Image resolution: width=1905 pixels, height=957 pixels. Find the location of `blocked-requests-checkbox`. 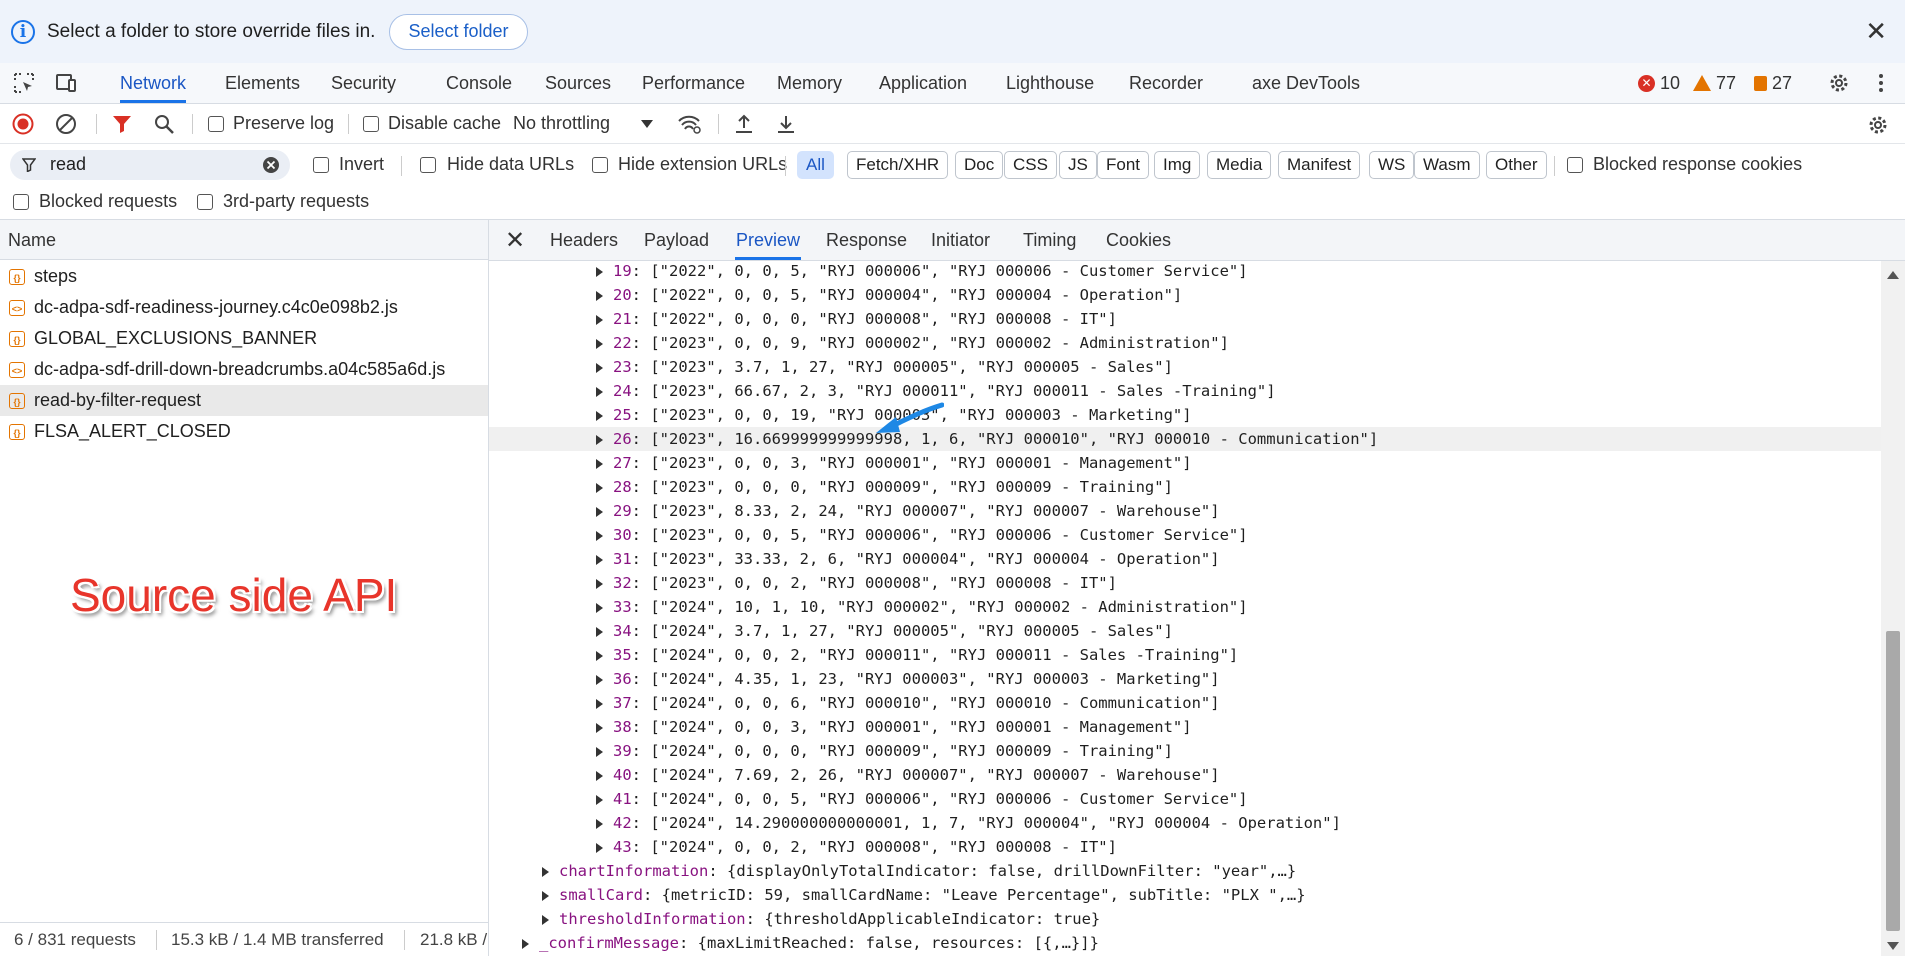

blocked-requests-checkbox is located at coordinates (21, 202).